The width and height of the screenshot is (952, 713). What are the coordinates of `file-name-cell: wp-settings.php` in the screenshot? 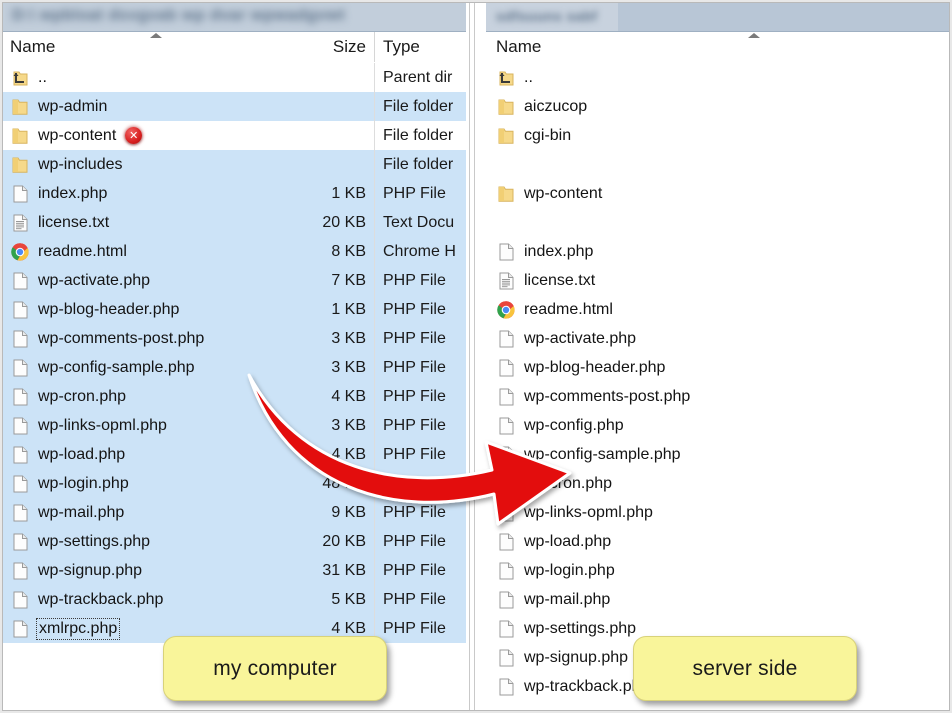 It's located at (151, 541).